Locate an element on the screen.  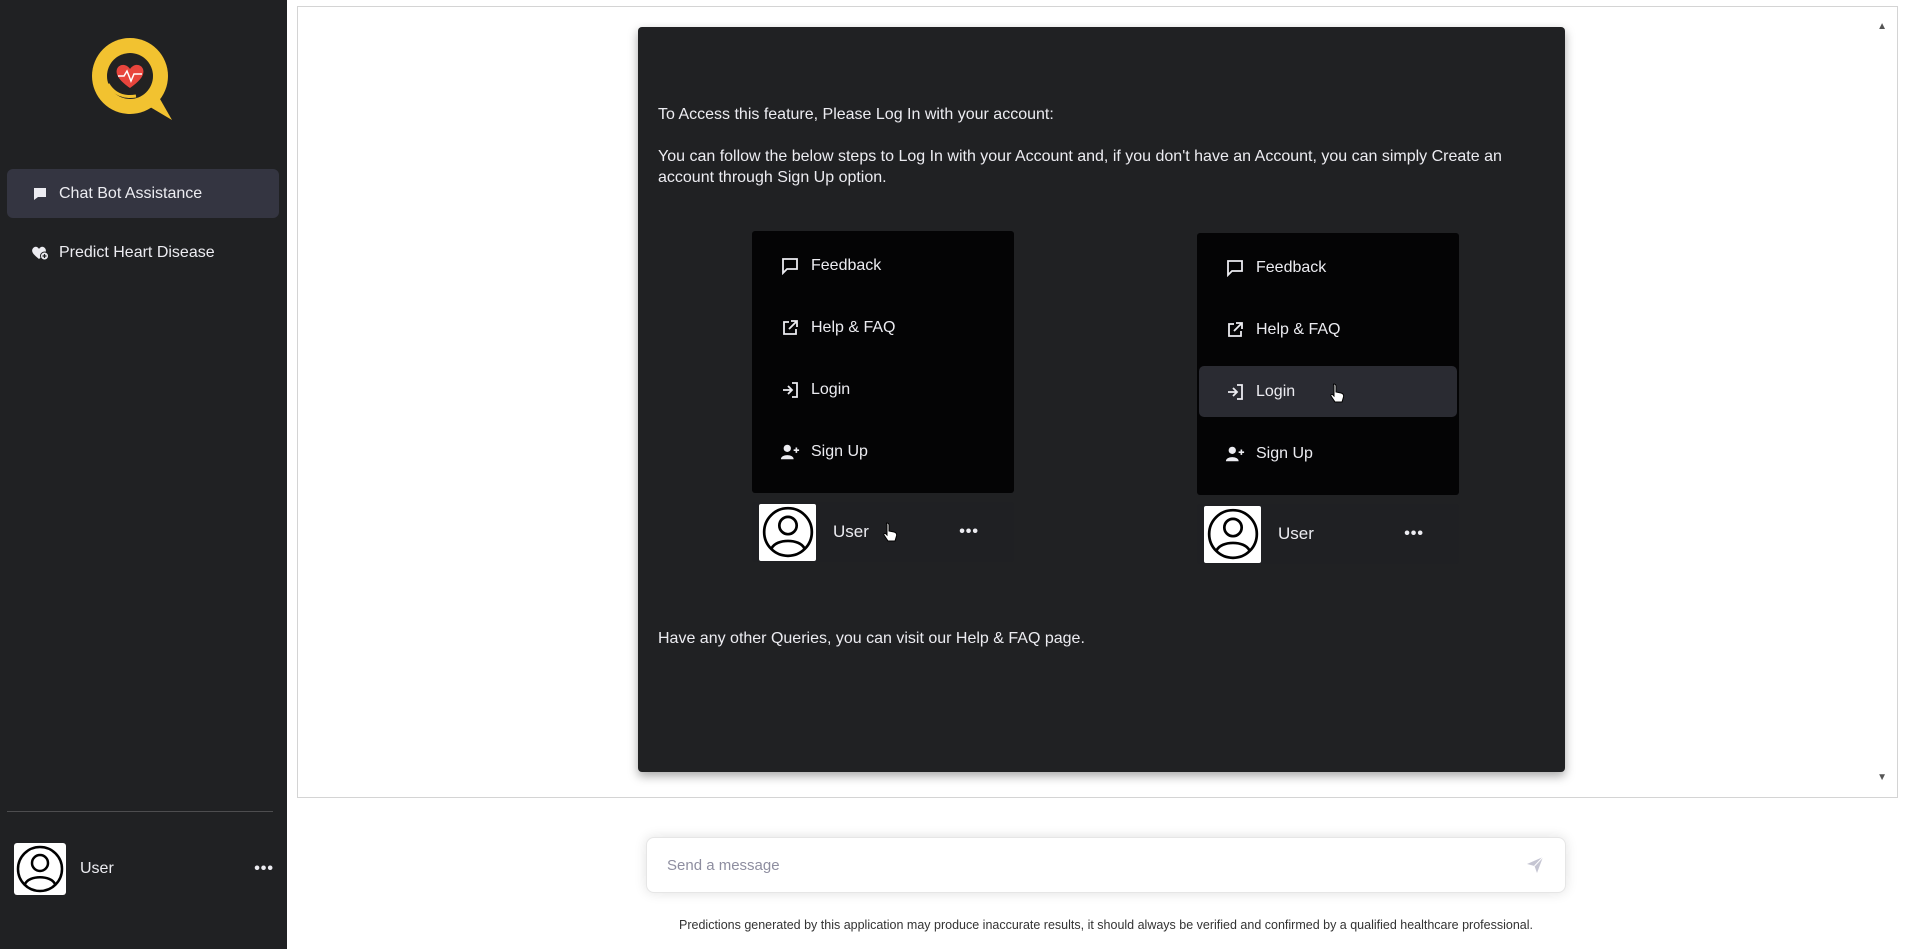
user-bar-illustration-left: User ••• is located at coordinates (883, 532).